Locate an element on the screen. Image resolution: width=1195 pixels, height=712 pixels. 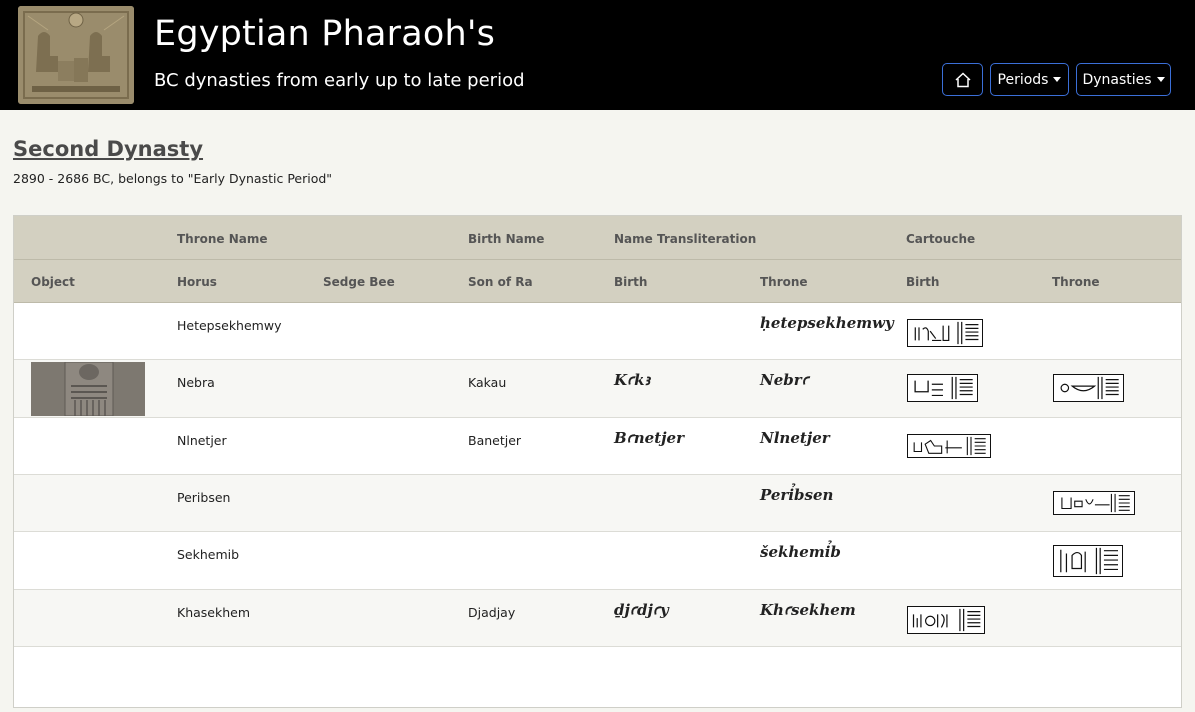
throne-transliteration: ḥetepsekhemwy is located at coordinates (827, 323).